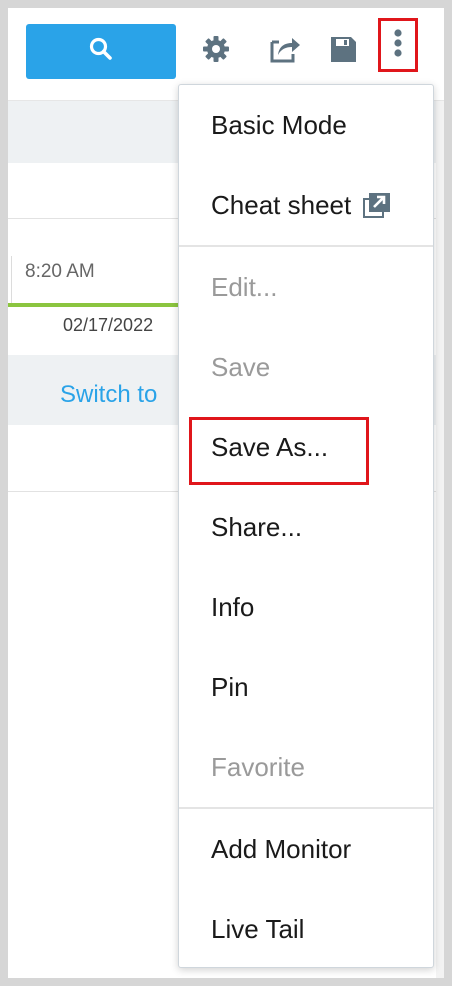 The width and height of the screenshot is (452, 986). Describe the element at coordinates (440, 539) in the screenshot. I see `scrollbar-track` at that location.